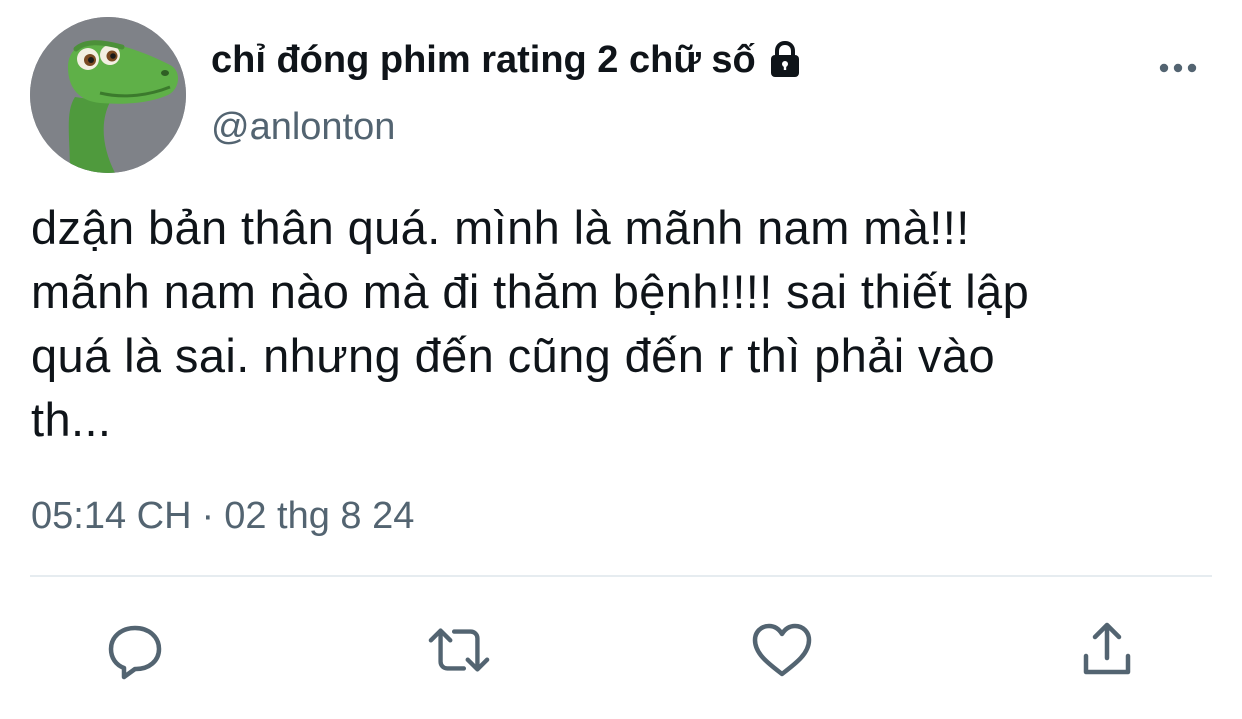 The height and width of the screenshot is (719, 1242). I want to click on more-options-button, so click(1178, 68).